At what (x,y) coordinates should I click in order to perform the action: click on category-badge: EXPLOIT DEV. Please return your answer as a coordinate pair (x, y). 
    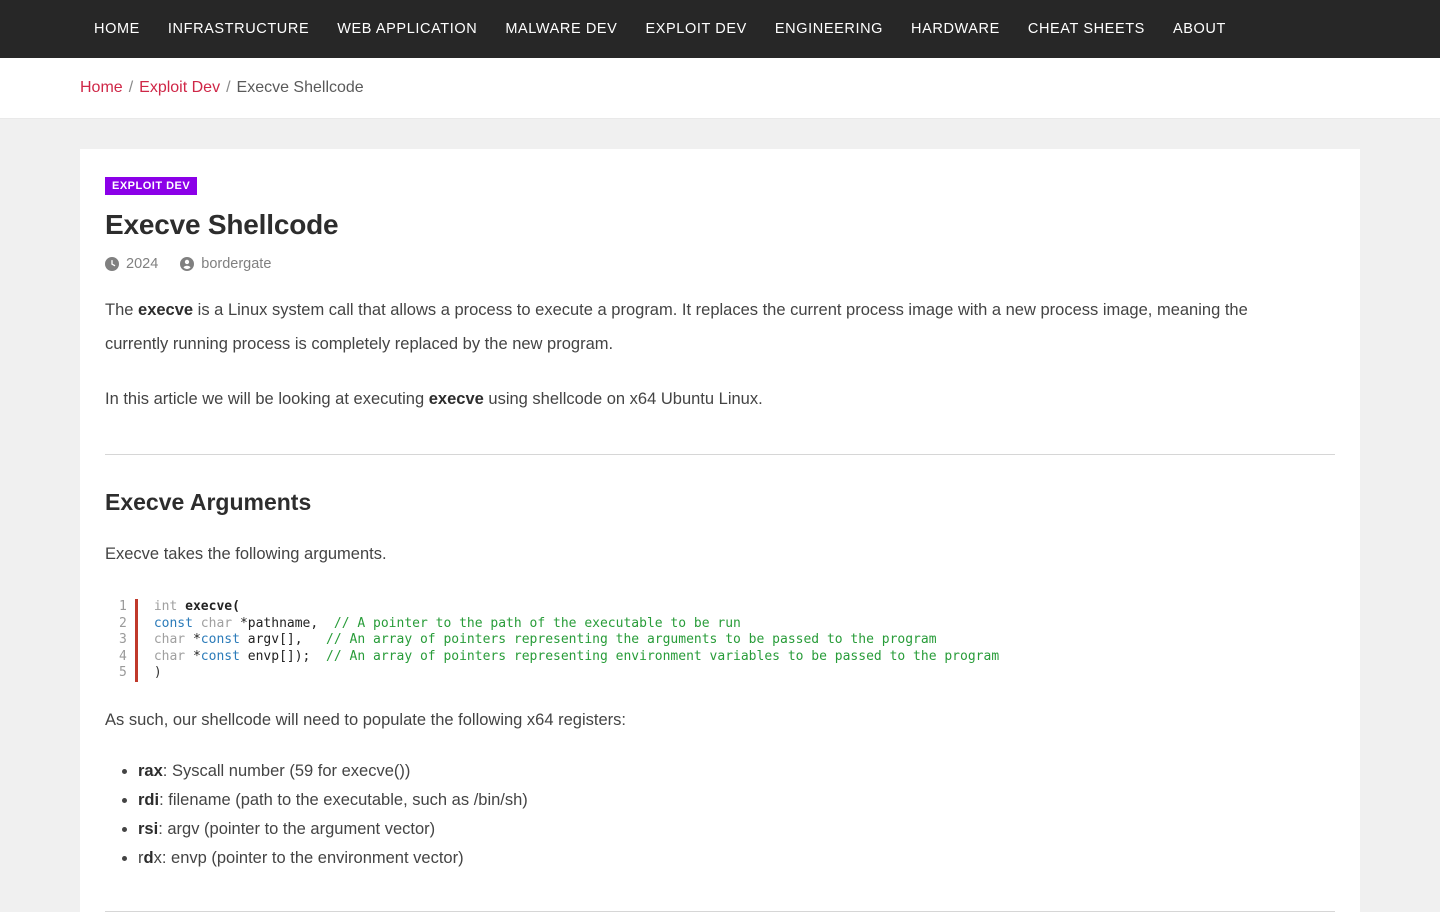
    Looking at the image, I should click on (151, 186).